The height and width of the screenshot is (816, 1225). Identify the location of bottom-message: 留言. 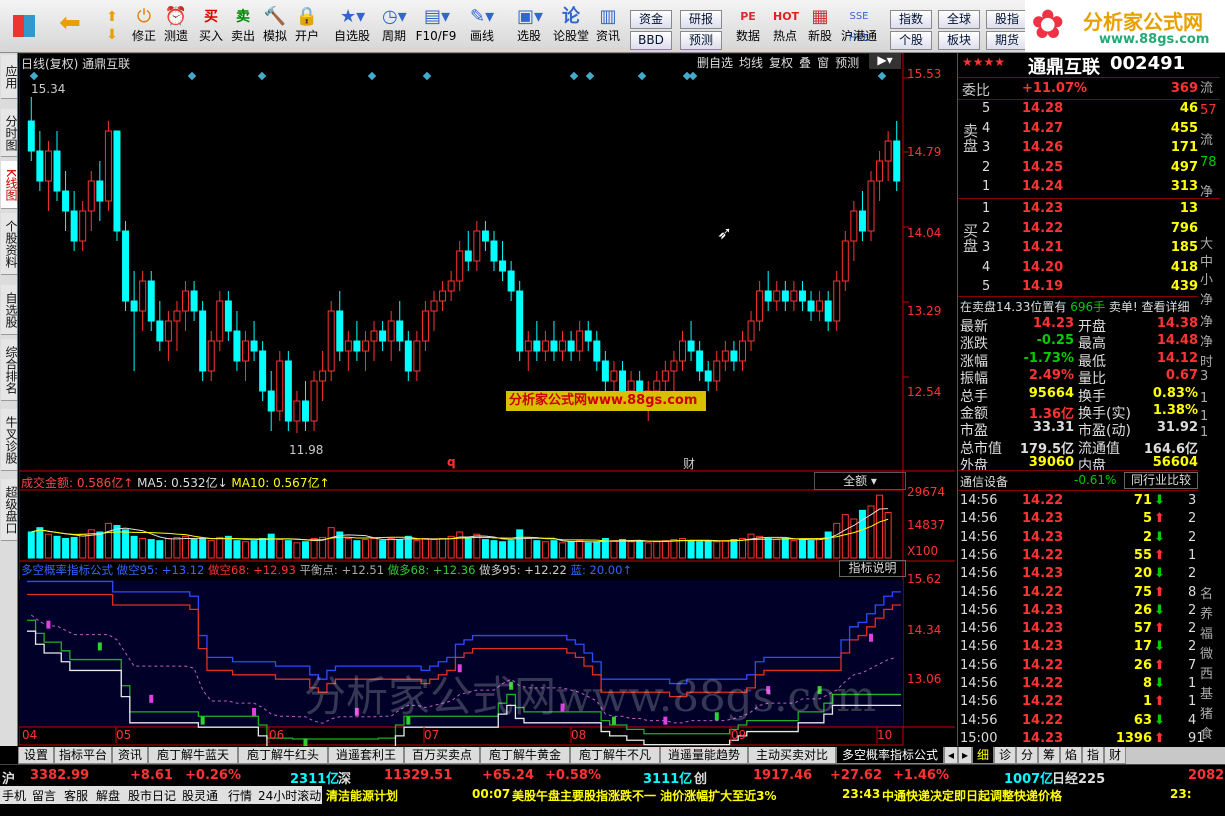
(44, 795).